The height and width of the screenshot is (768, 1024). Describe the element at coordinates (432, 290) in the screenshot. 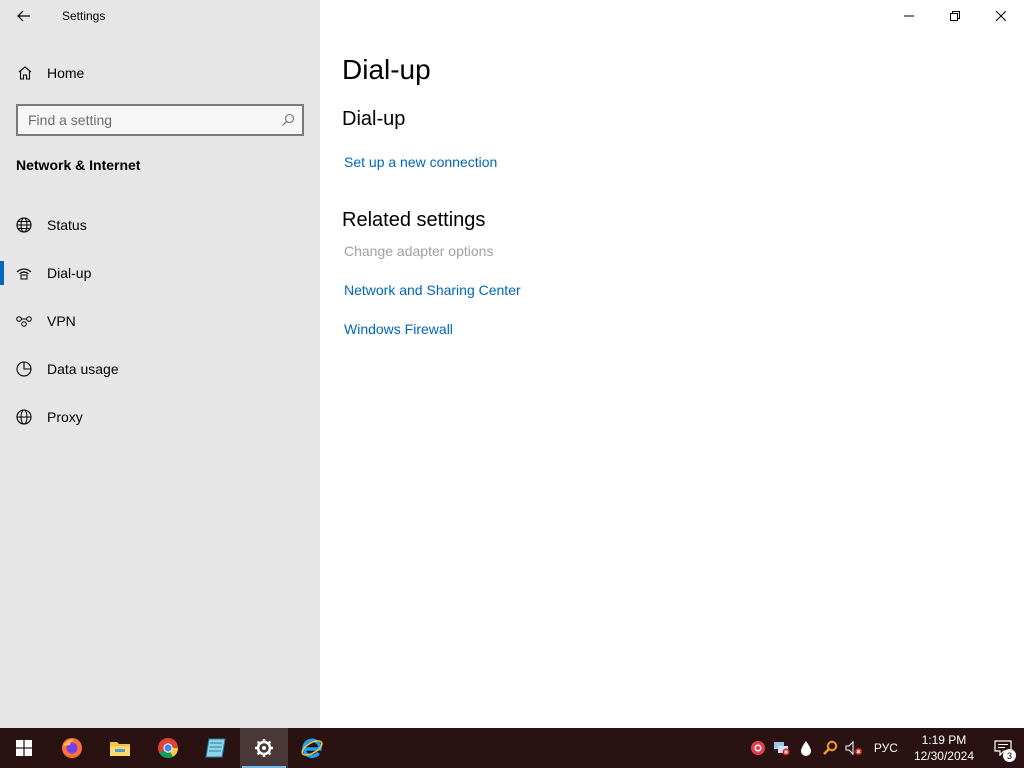

I see `network-sharing-center-link: Network and Sharing Center` at that location.